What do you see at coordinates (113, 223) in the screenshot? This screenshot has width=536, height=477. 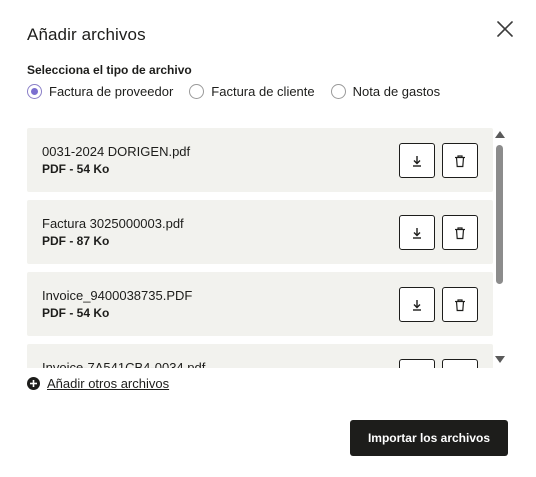 I see `file-name: Factura 3025000003.pdf` at bounding box center [113, 223].